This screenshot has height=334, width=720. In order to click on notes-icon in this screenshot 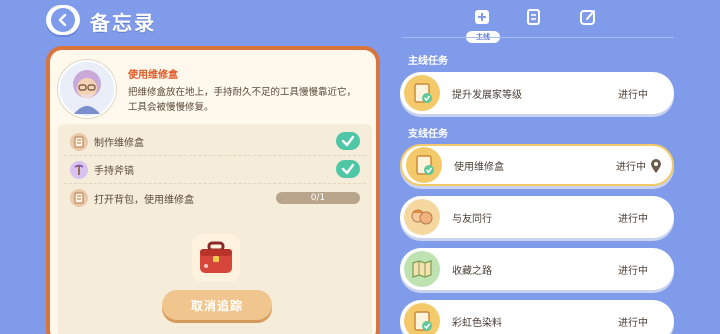, I will do `click(533, 17)`.